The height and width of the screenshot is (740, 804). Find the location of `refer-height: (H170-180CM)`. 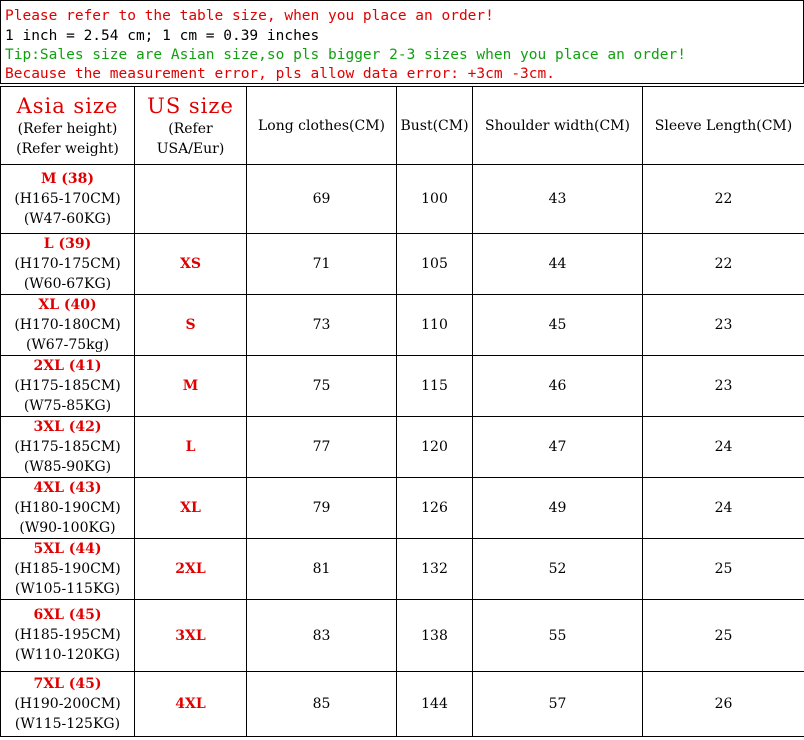

refer-height: (H170-180CM) is located at coordinates (67, 324).